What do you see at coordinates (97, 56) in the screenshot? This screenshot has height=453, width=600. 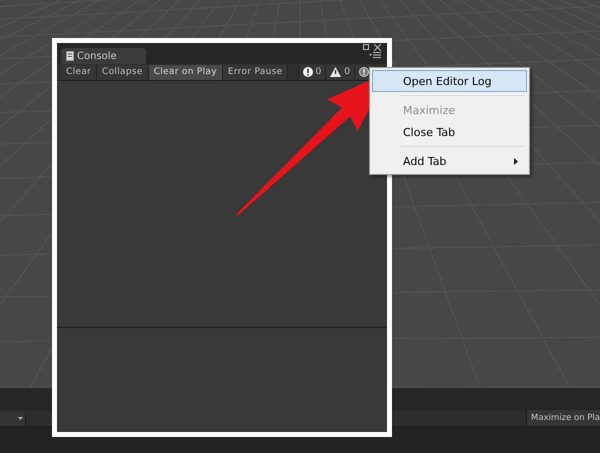 I see `tab-title: Console` at bounding box center [97, 56].